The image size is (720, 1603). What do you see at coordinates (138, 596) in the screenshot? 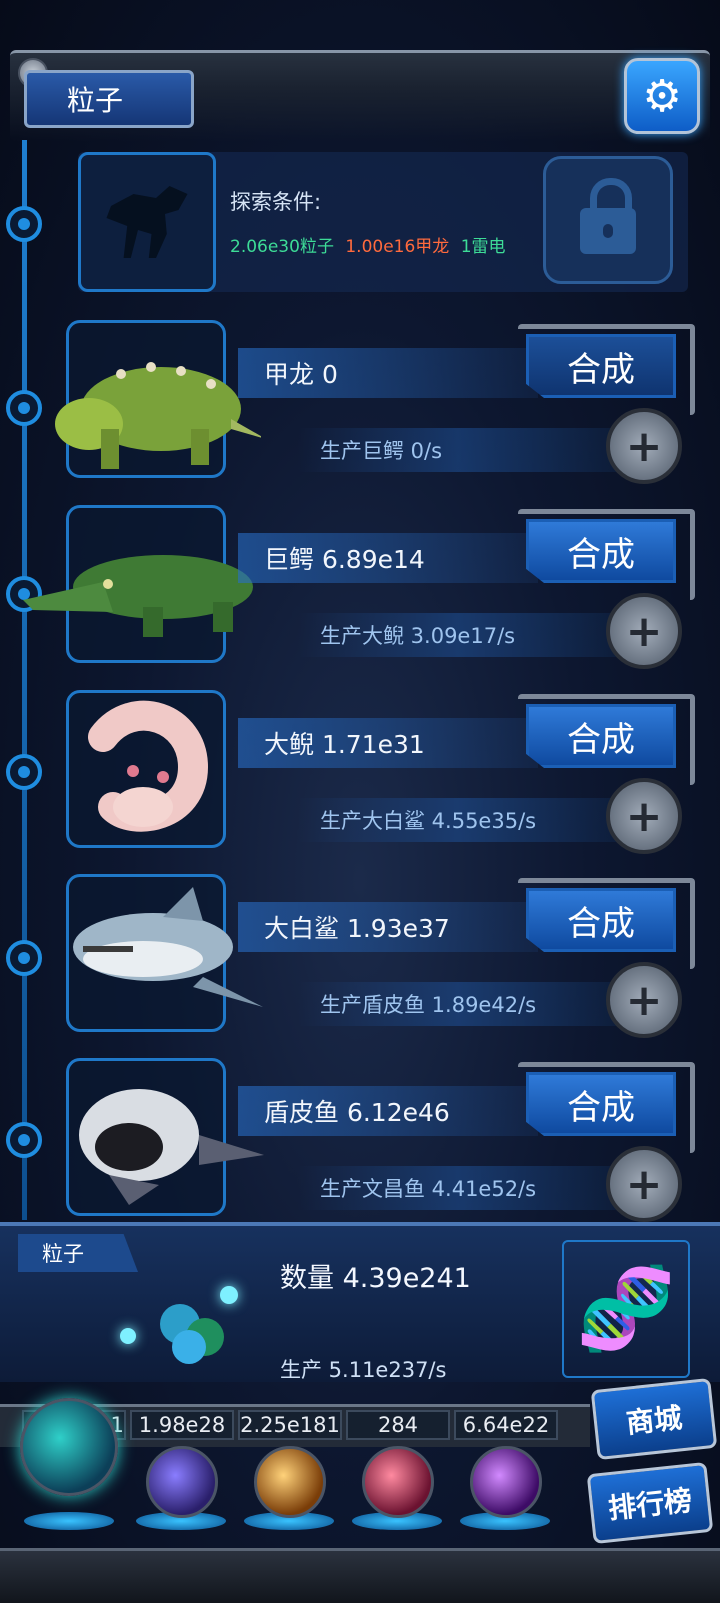
I see `crocodile-icon` at bounding box center [138, 596].